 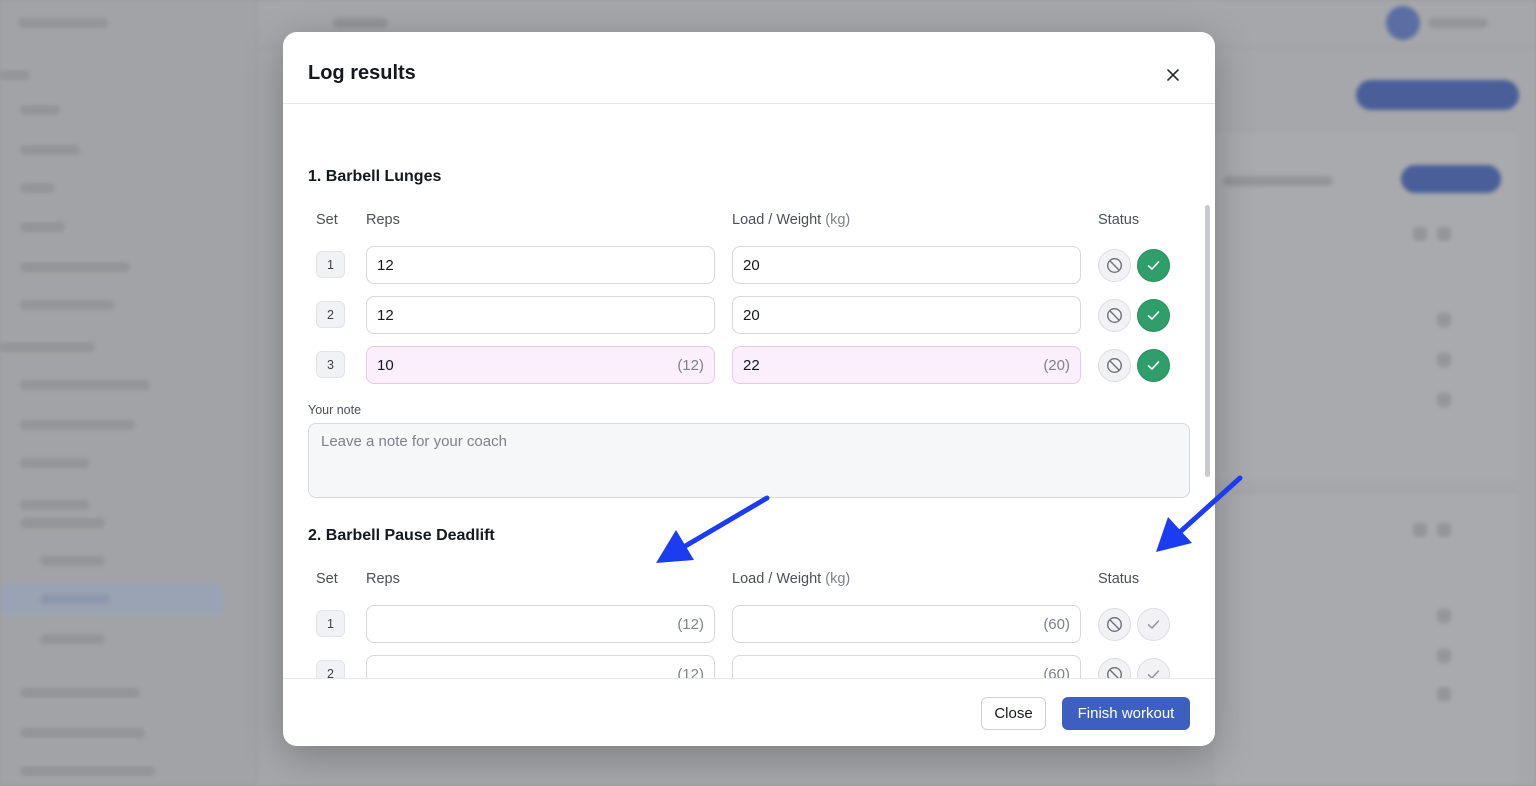 I want to click on set-number-badge: 3, so click(x=330, y=364).